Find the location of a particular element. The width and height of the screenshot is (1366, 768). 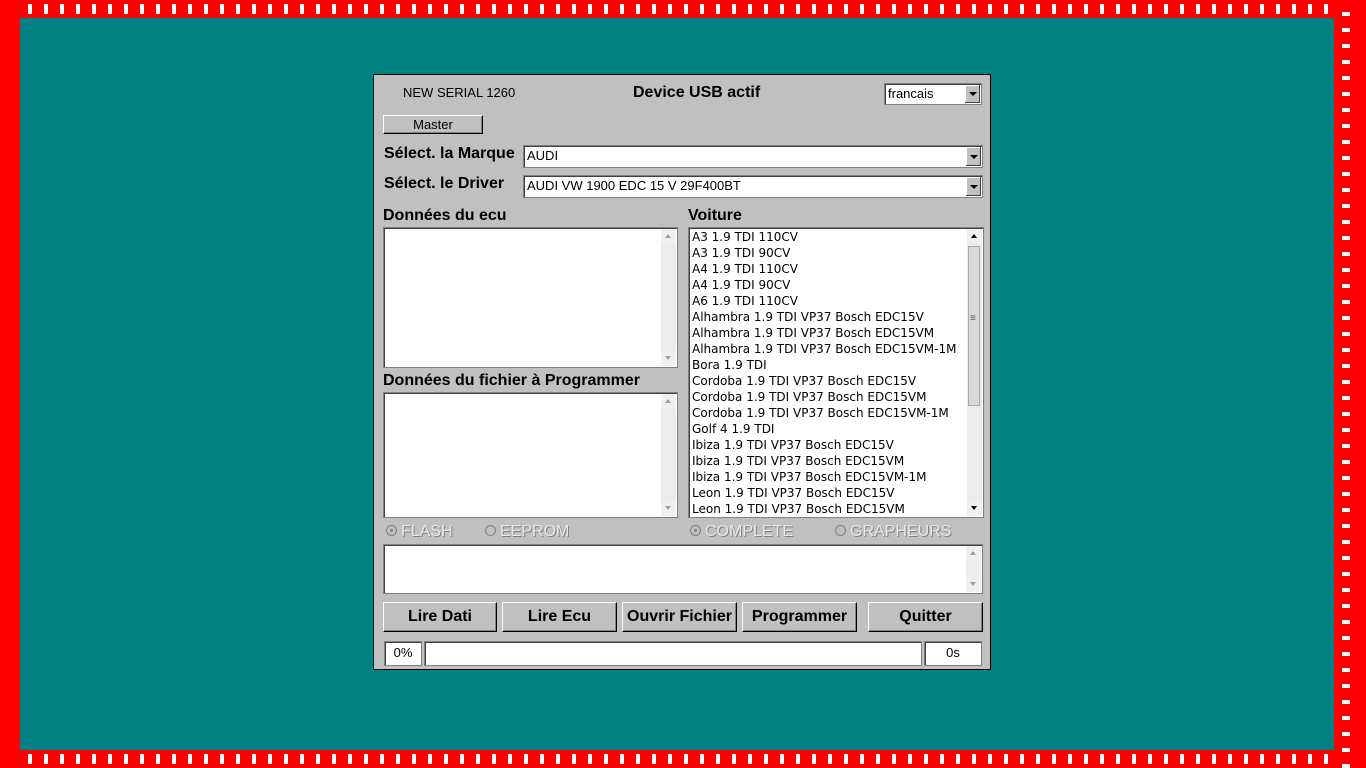

voiture-label: Voiture is located at coordinates (715, 215).